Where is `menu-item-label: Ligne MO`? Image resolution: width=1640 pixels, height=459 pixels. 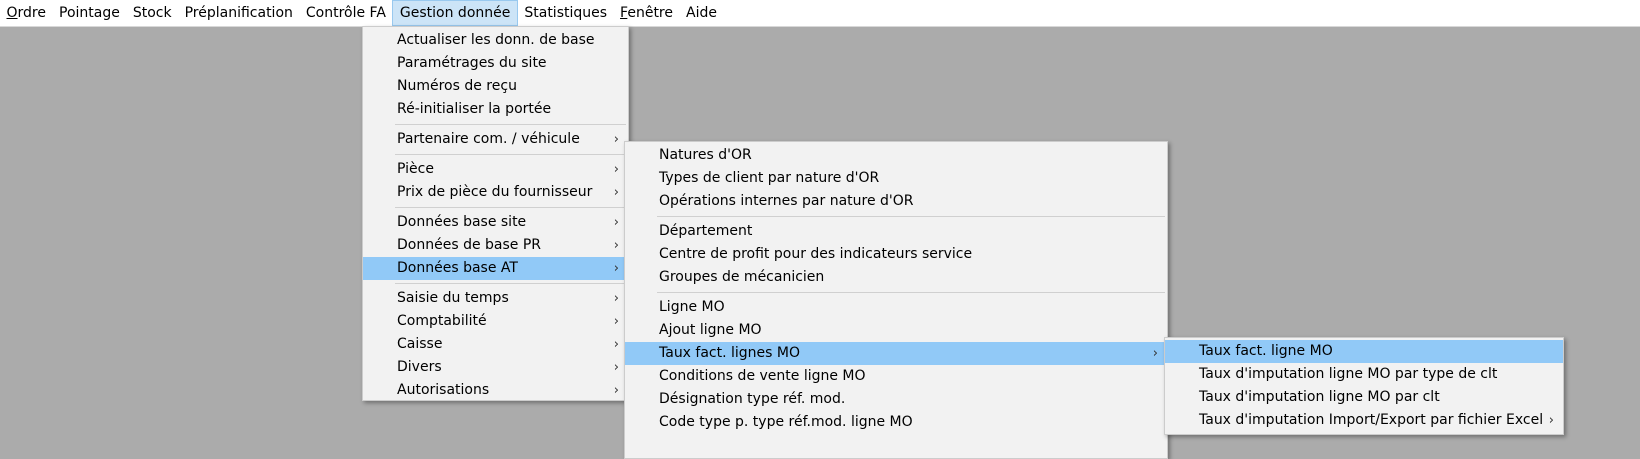
menu-item-label: Ligne MO is located at coordinates (692, 307).